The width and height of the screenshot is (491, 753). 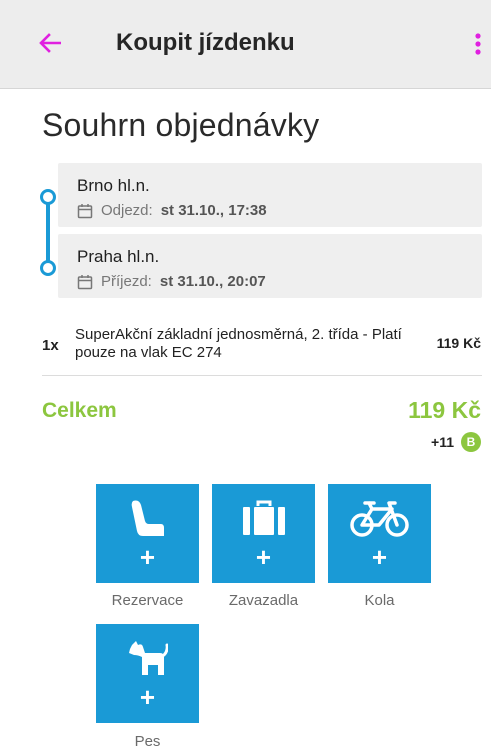 I want to click on arrival-time-row: Příjezd: st 31.10., 20:07, so click(x=171, y=281).